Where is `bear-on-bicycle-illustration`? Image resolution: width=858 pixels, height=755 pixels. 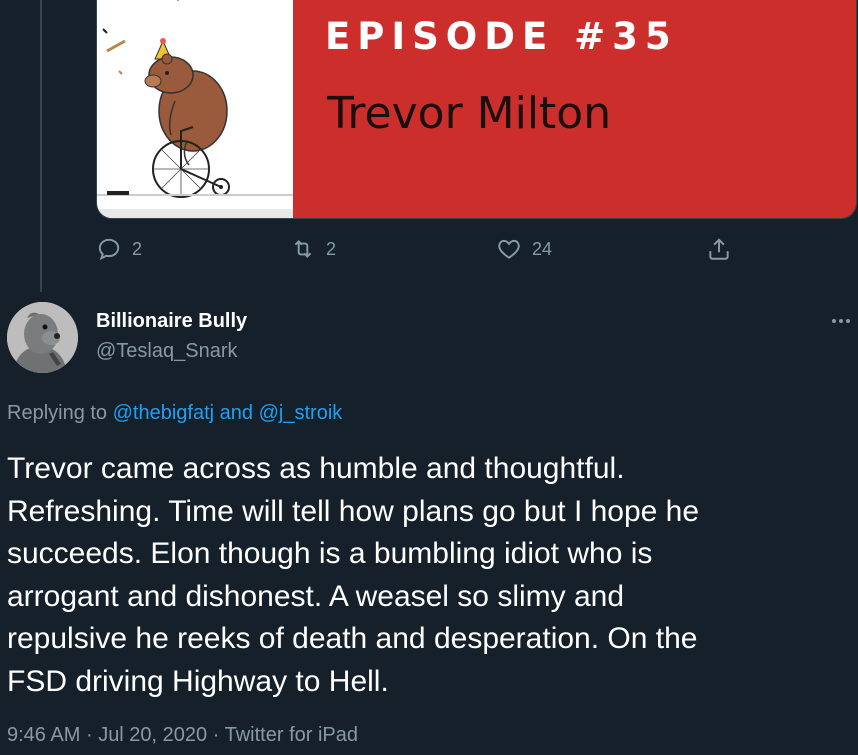
bear-on-bicycle-illustration is located at coordinates (195, 109).